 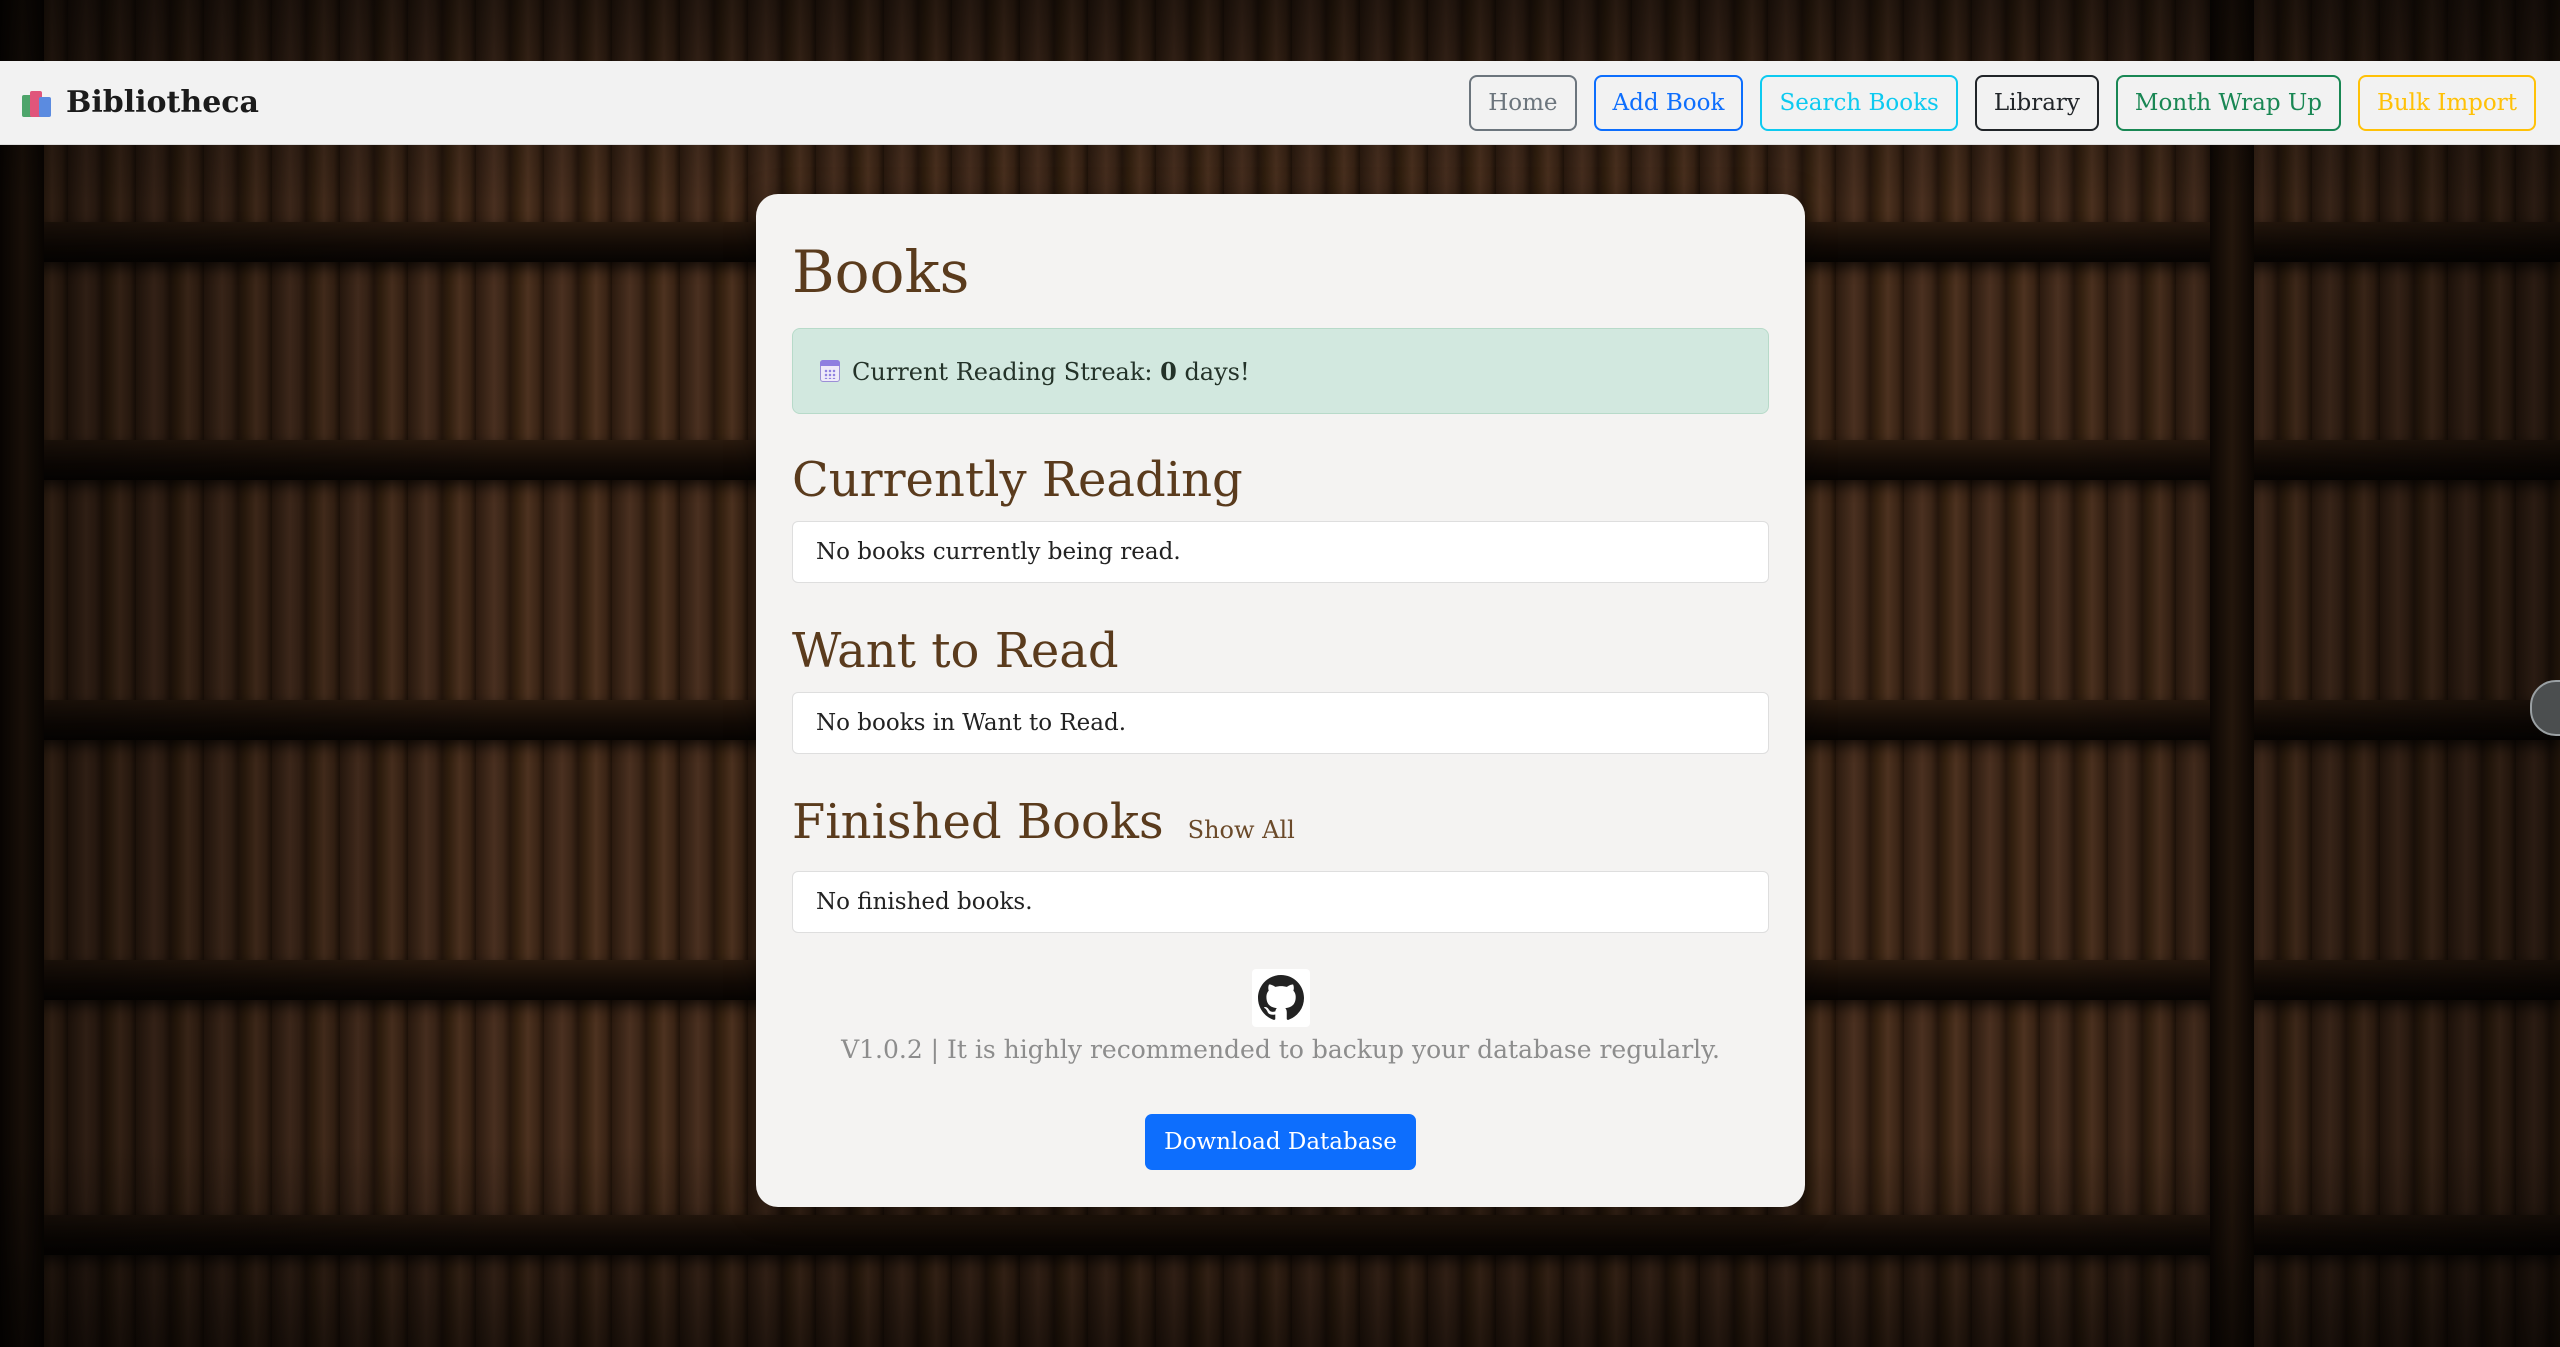 I want to click on currently-reading-title: Currently Reading, so click(x=1017, y=480).